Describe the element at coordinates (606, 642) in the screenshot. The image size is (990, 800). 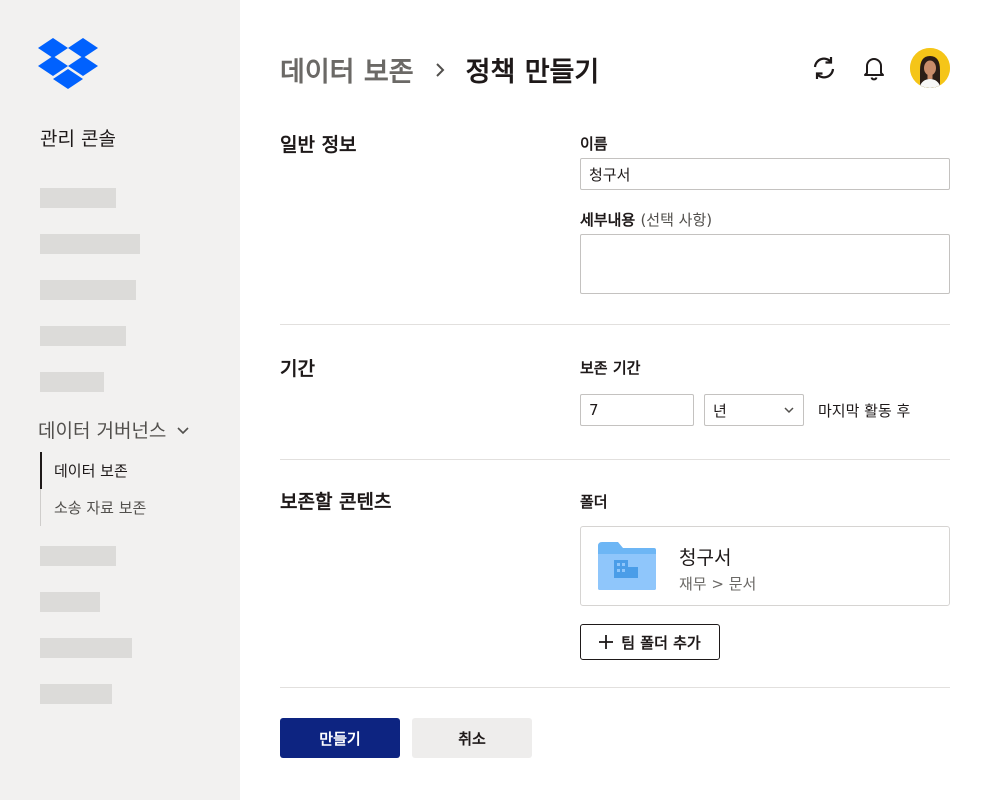
I see `plus-icon` at that location.